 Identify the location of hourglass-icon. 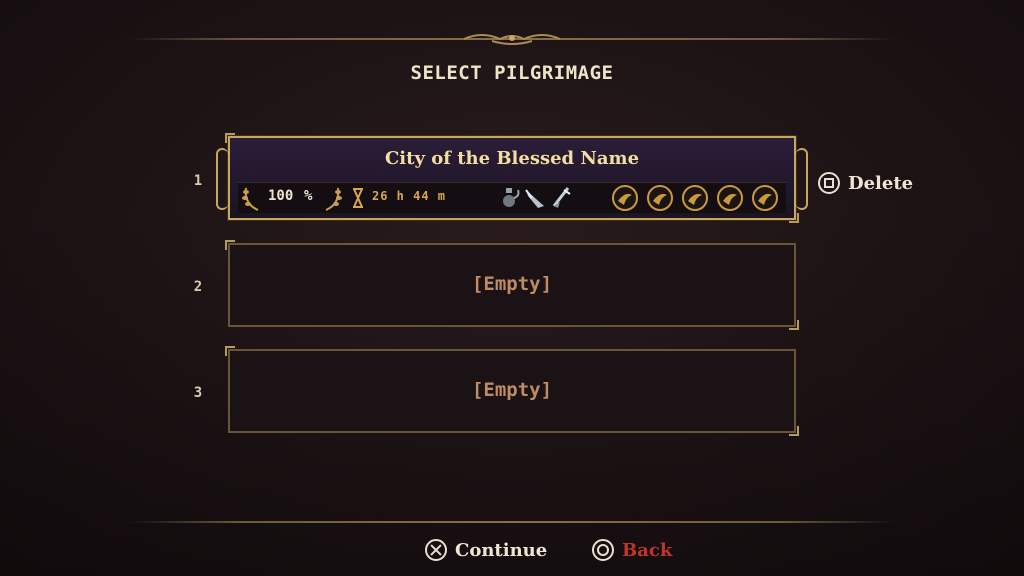
(358, 198).